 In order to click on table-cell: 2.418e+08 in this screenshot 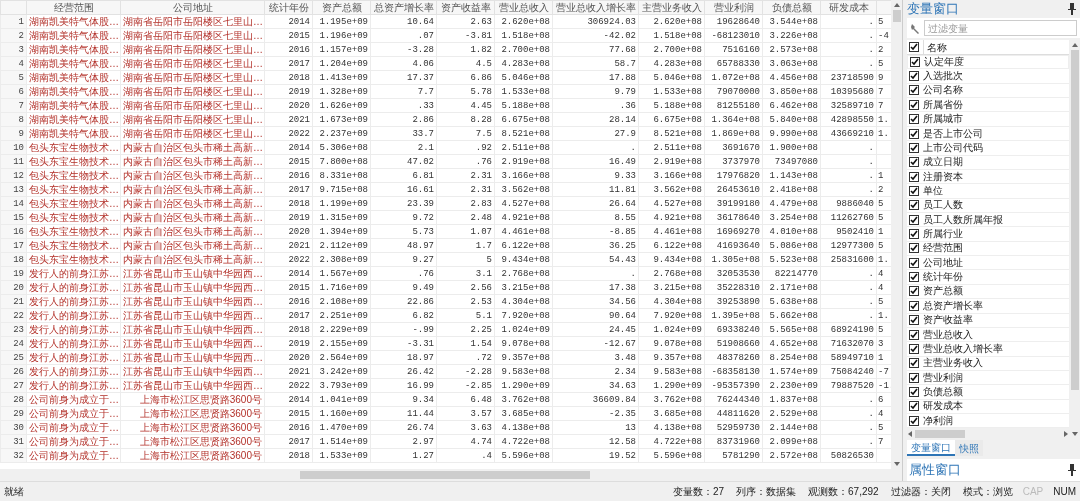, I will do `click(791, 189)`.